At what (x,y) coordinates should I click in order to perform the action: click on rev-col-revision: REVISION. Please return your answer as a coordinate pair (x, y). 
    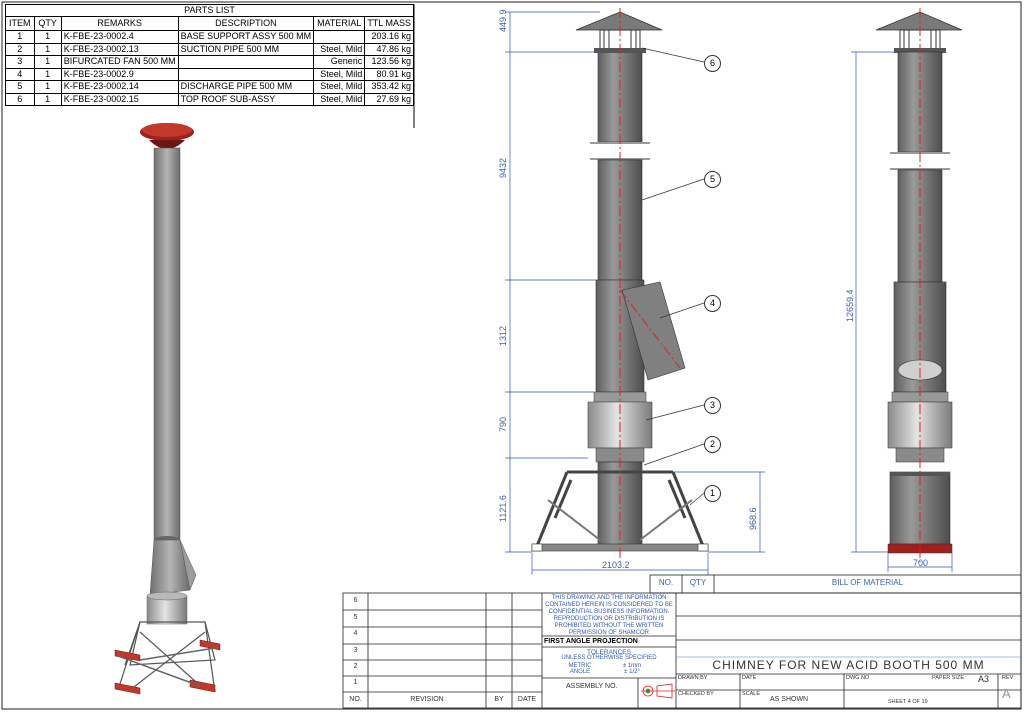
    Looking at the image, I should click on (427, 699).